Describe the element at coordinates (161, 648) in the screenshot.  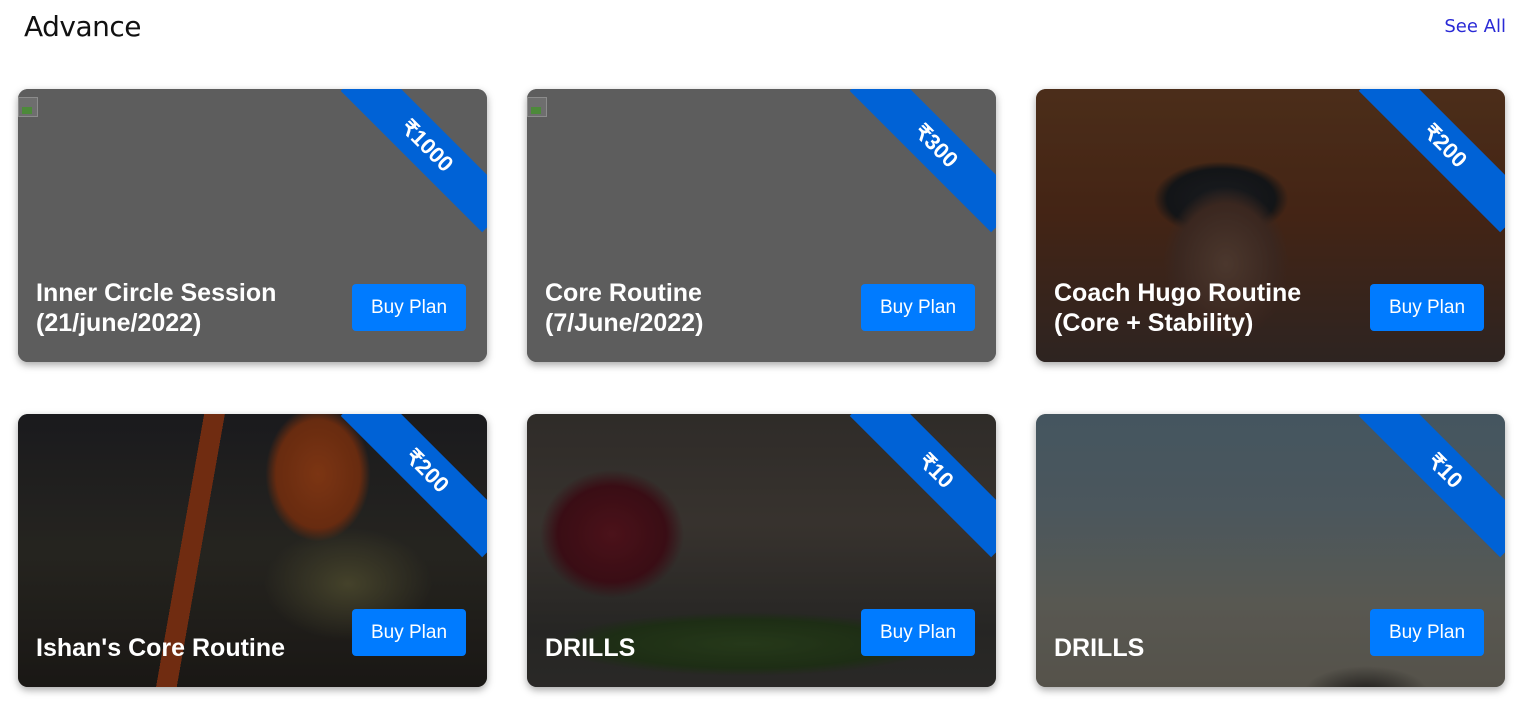
I see `plan-title: Ishan's Core Routine` at that location.